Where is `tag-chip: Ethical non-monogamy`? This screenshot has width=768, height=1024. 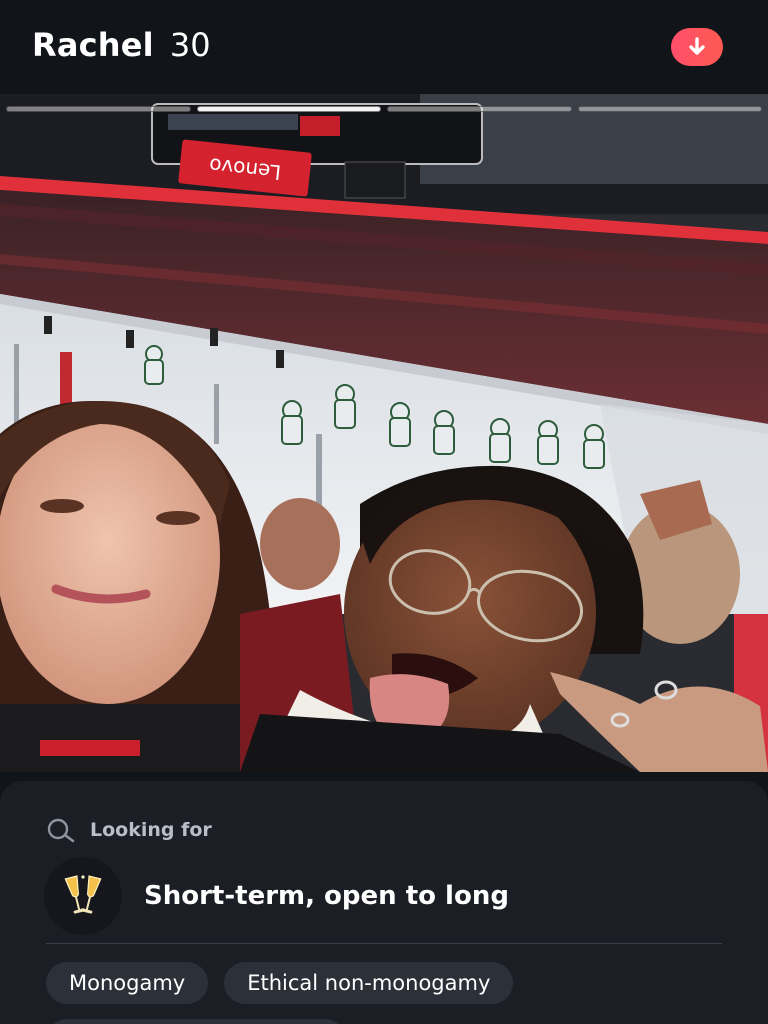 tag-chip: Ethical non-monogamy is located at coordinates (369, 983).